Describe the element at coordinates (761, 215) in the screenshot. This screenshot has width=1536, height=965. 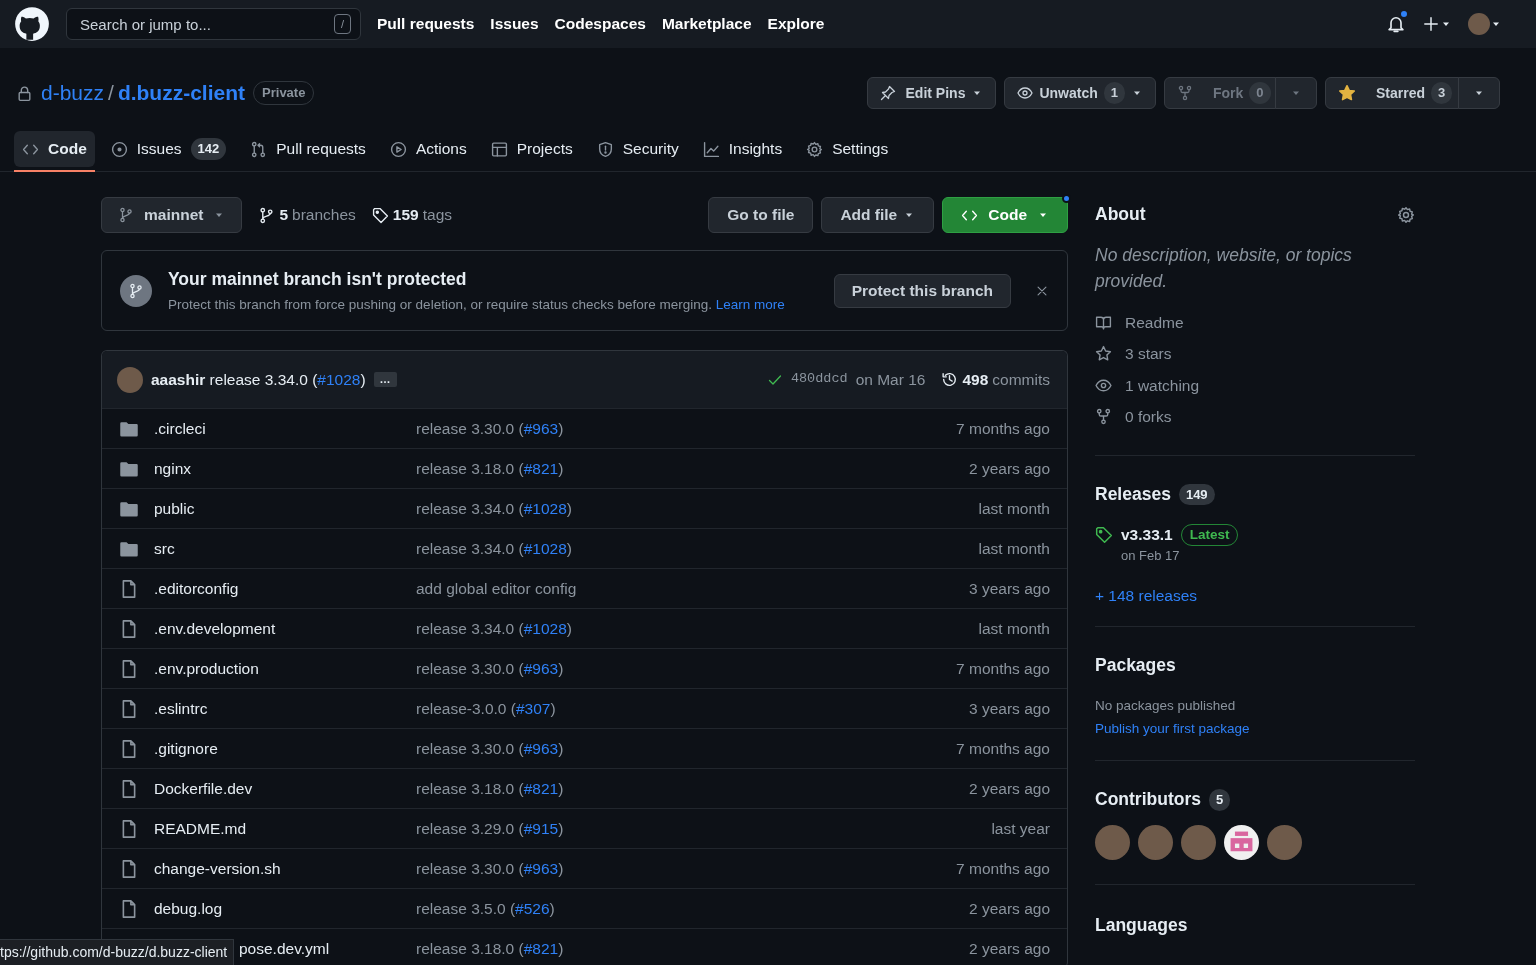
I see `go-to-file-button: Go to file` at that location.